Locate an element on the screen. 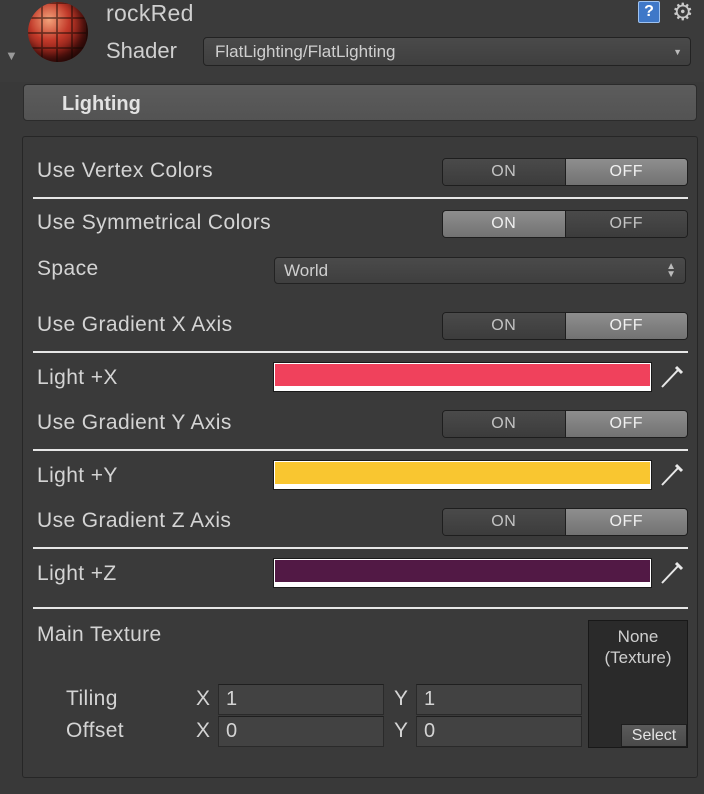  use-gradient-x-toggle: ON OFF is located at coordinates (565, 326).